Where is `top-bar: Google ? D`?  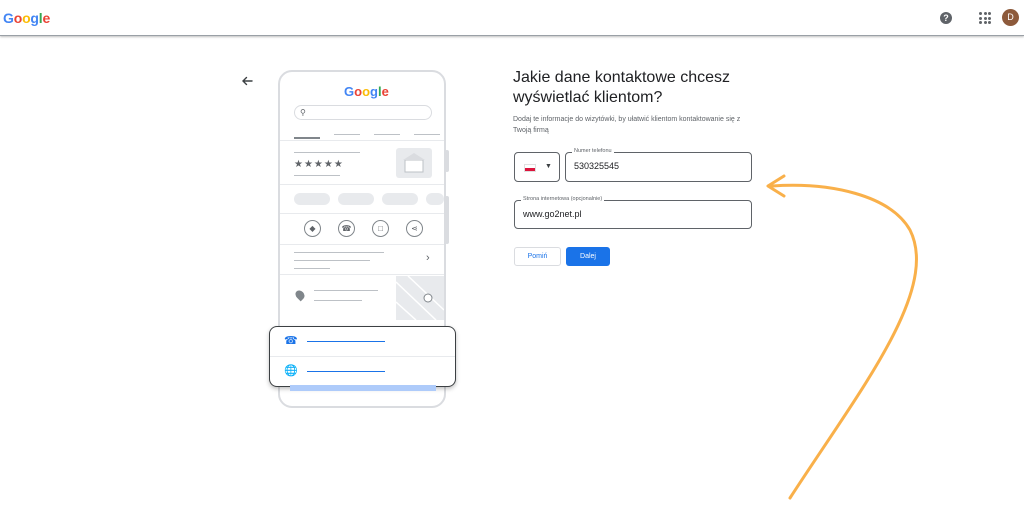 top-bar: Google ? D is located at coordinates (512, 18).